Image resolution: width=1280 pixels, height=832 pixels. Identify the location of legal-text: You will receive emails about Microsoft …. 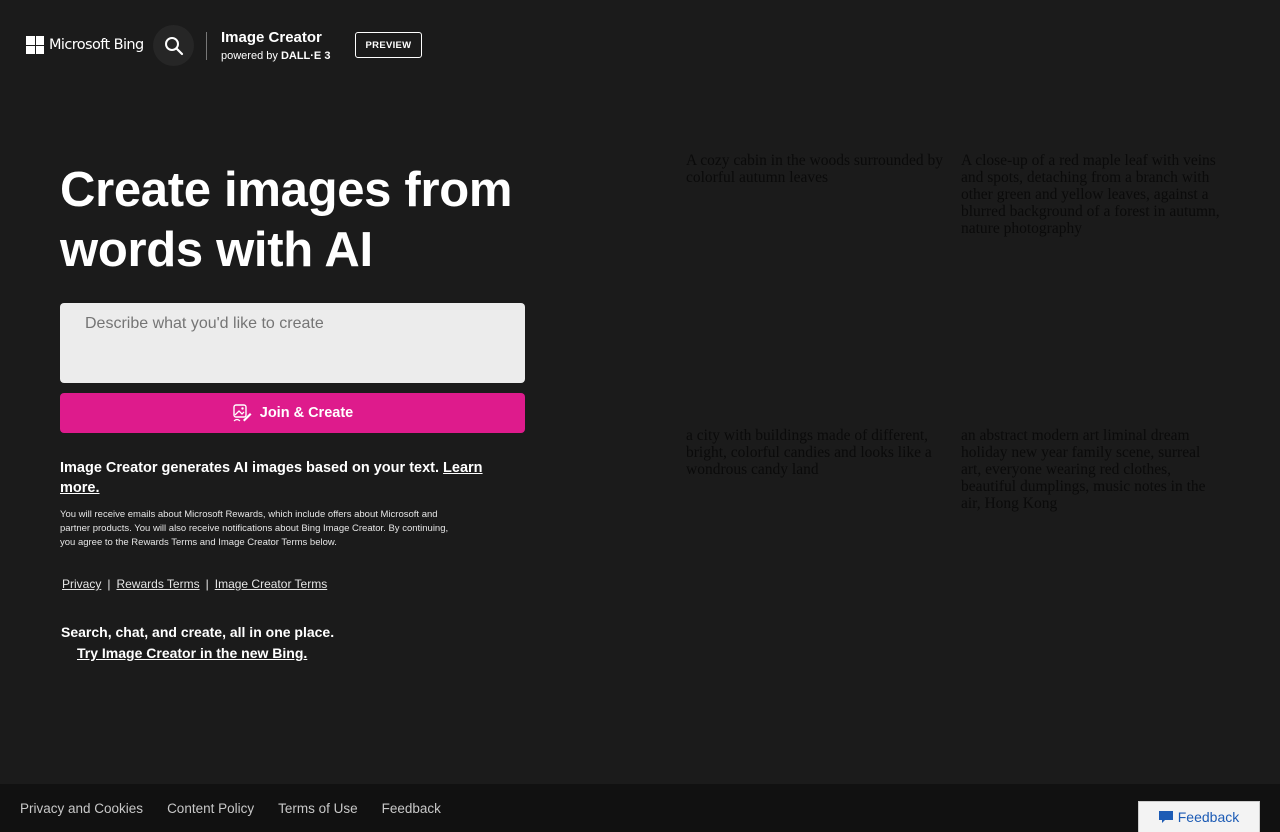
(254, 528).